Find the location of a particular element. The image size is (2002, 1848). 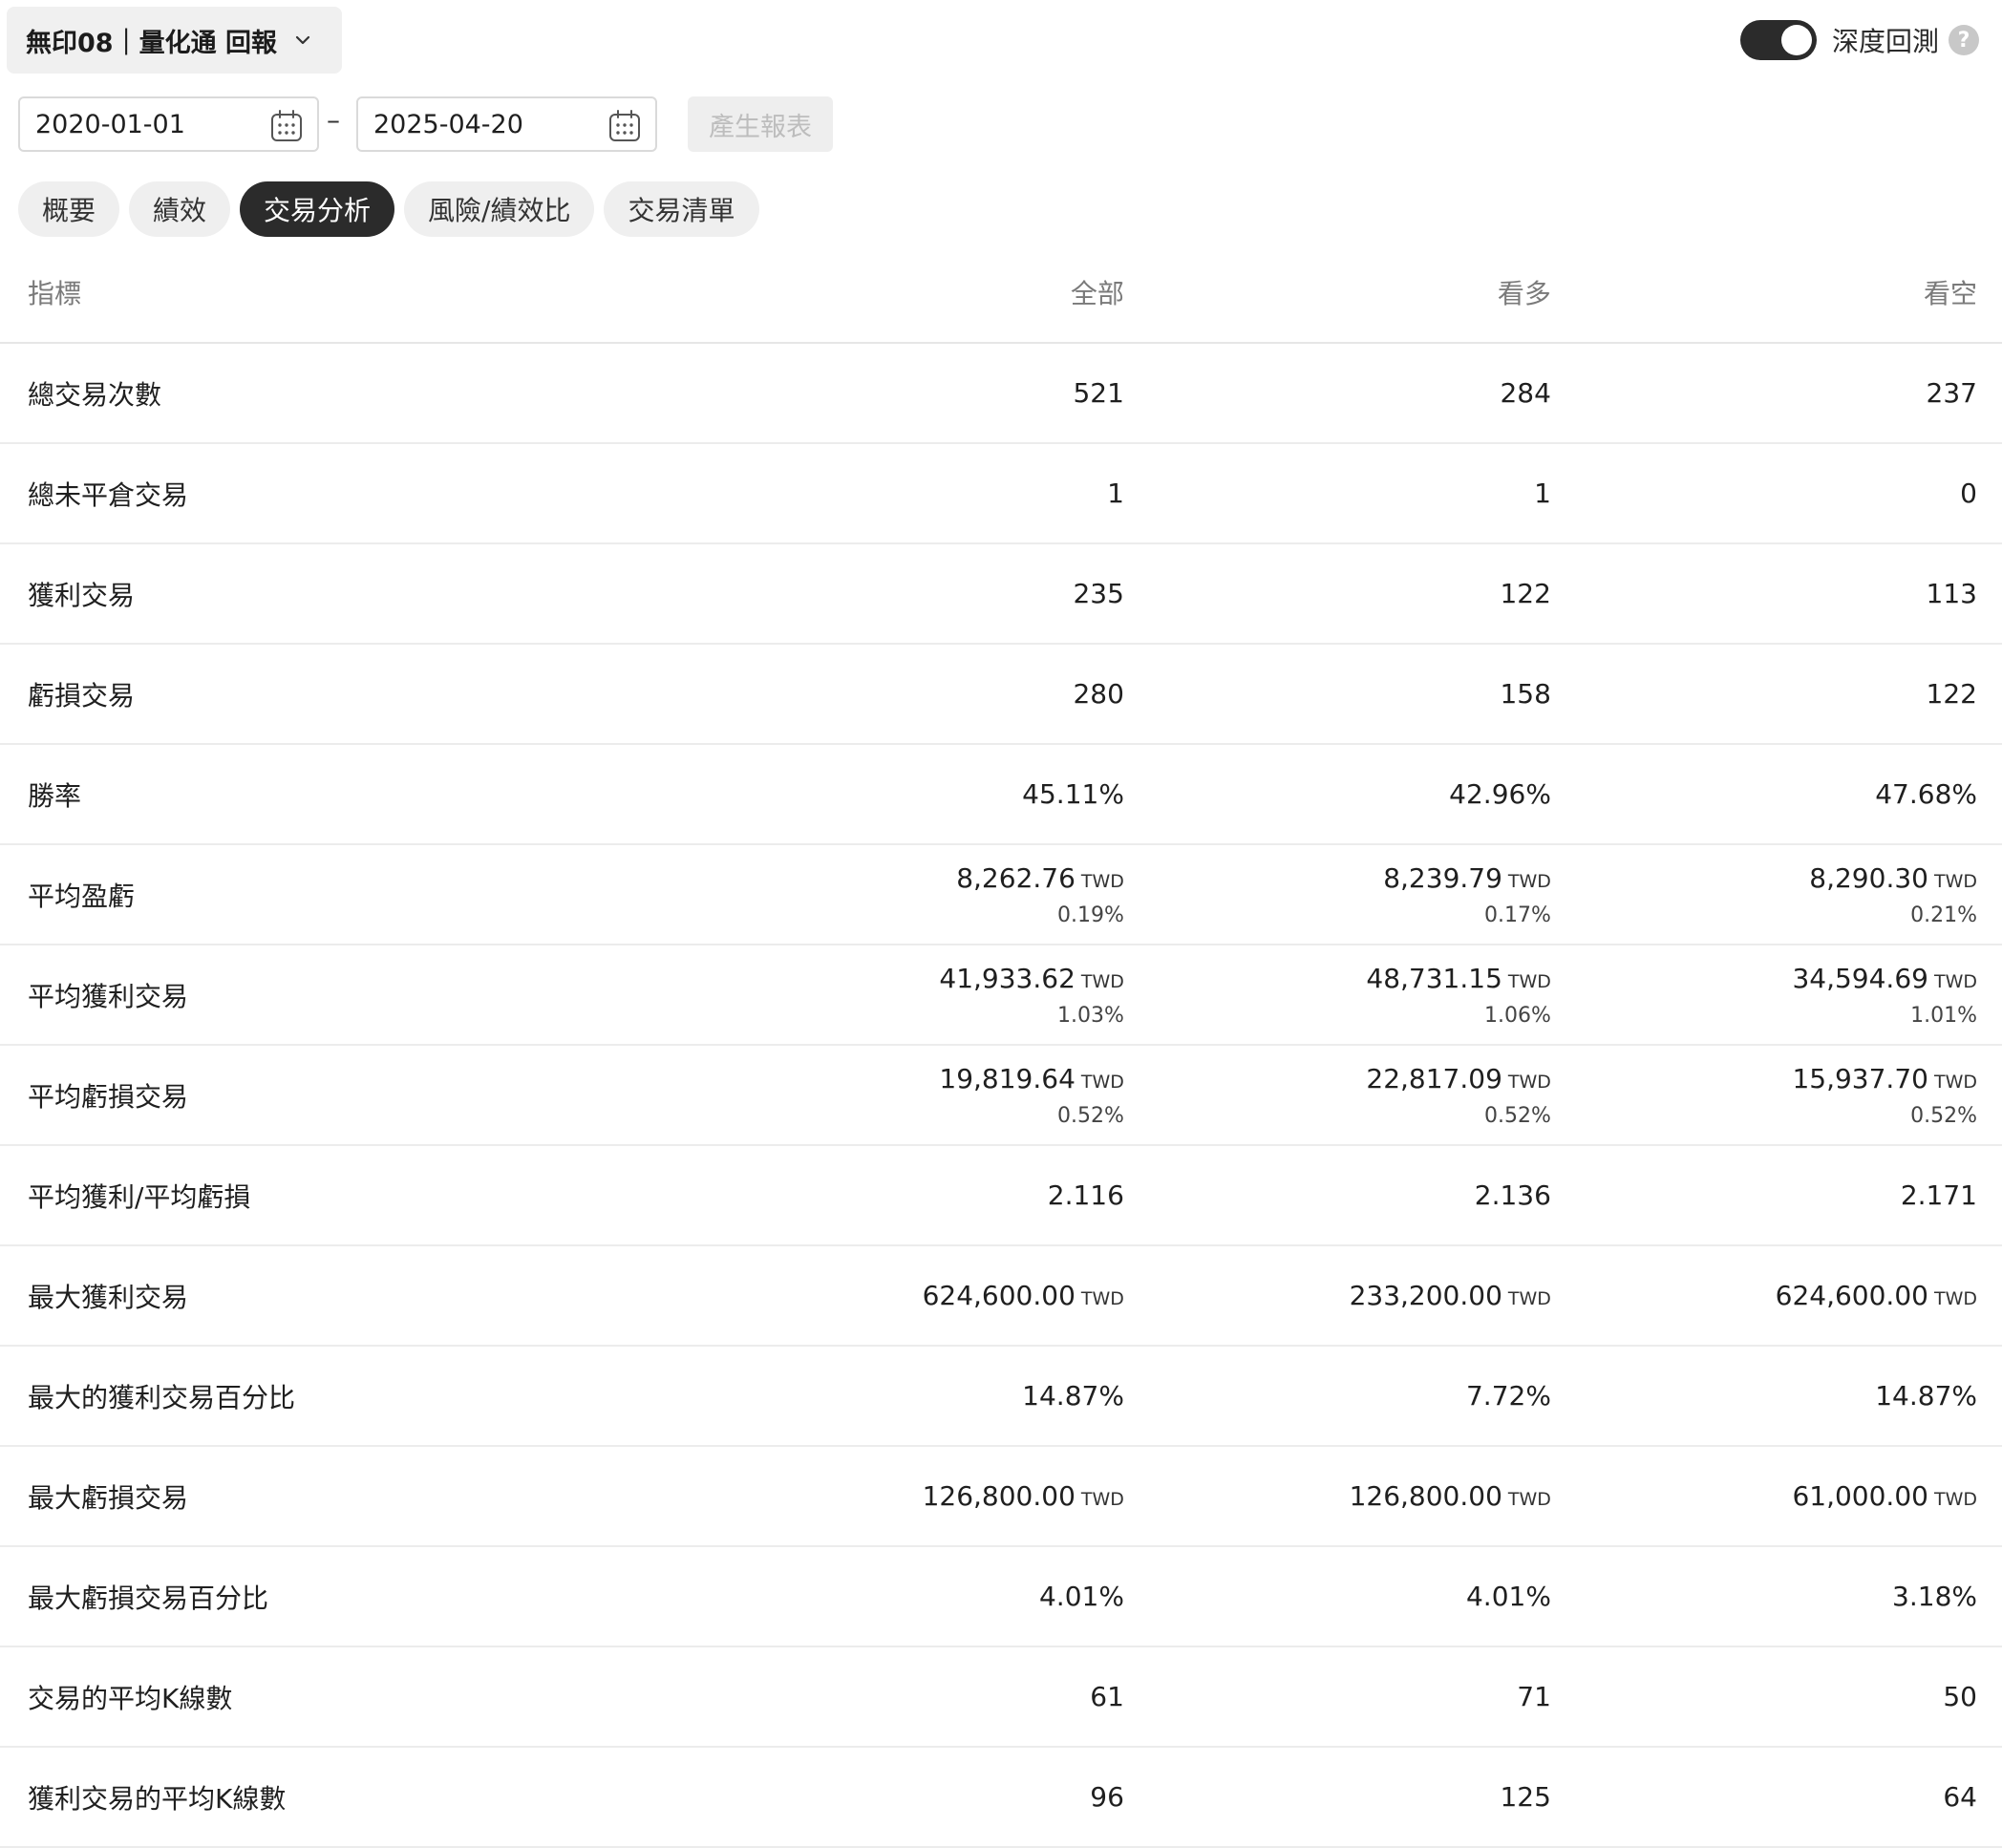

metric-value-long: 125 is located at coordinates (1337, 1797).